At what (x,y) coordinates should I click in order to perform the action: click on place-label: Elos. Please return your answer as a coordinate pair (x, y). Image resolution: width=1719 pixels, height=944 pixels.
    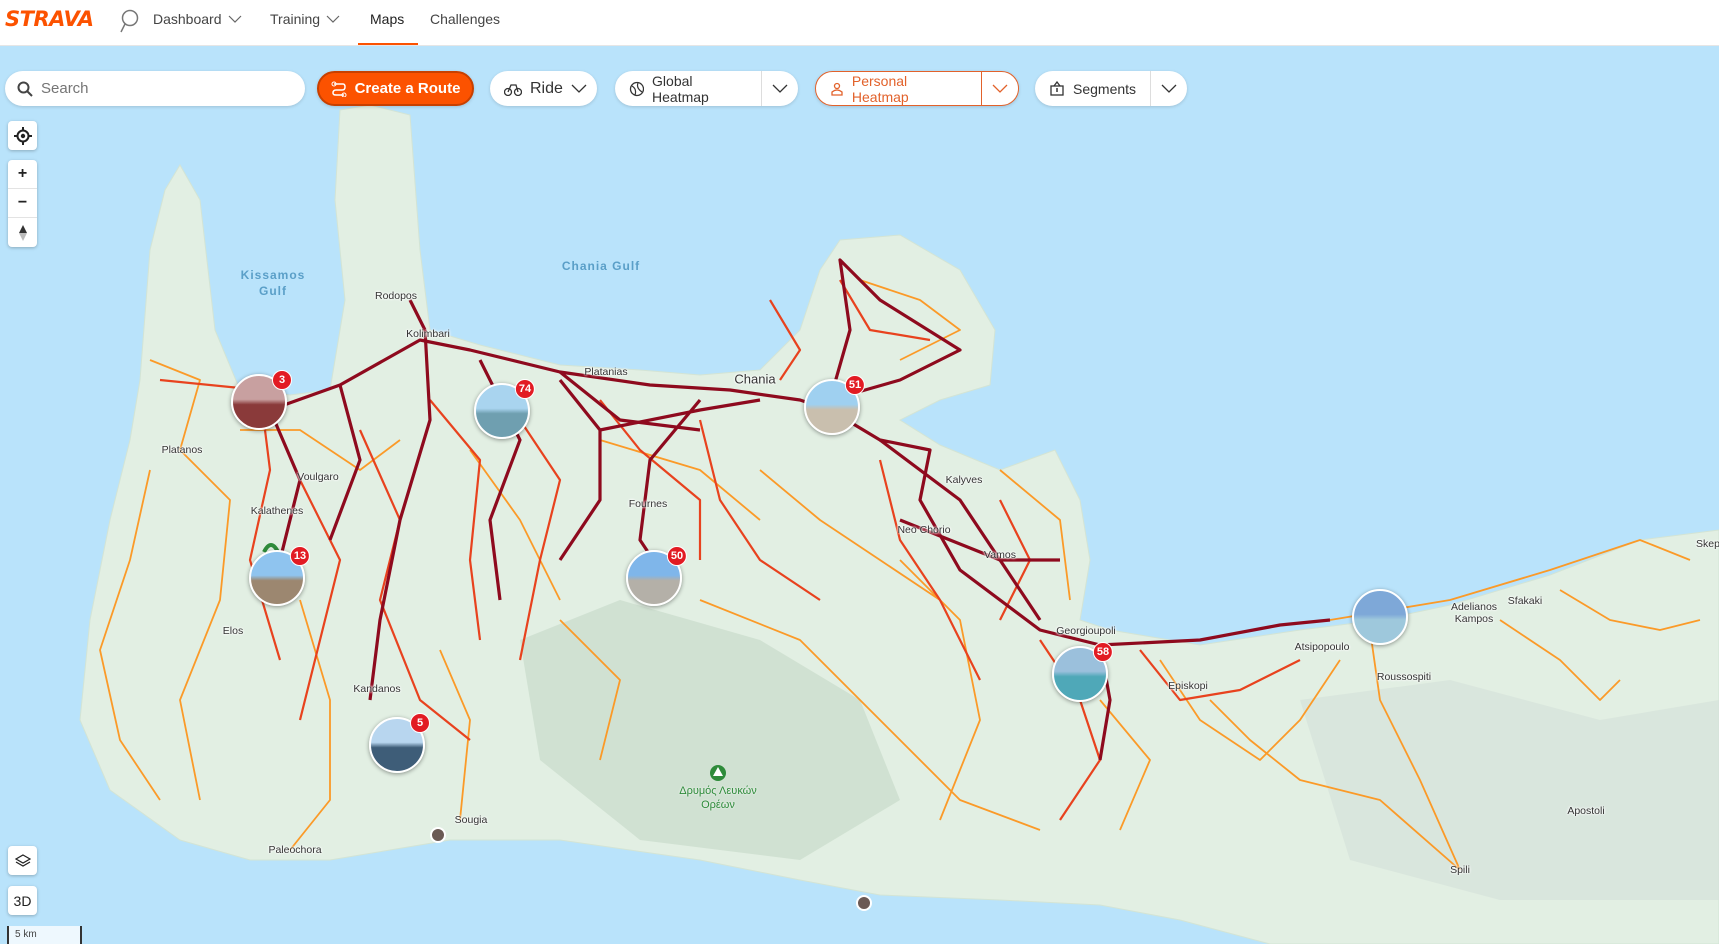
    Looking at the image, I should click on (233, 631).